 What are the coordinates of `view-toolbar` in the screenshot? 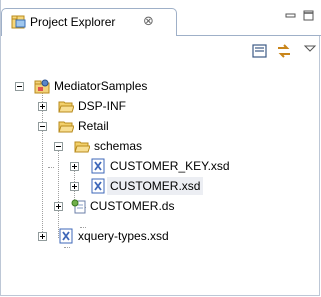 It's located at (161, 51).